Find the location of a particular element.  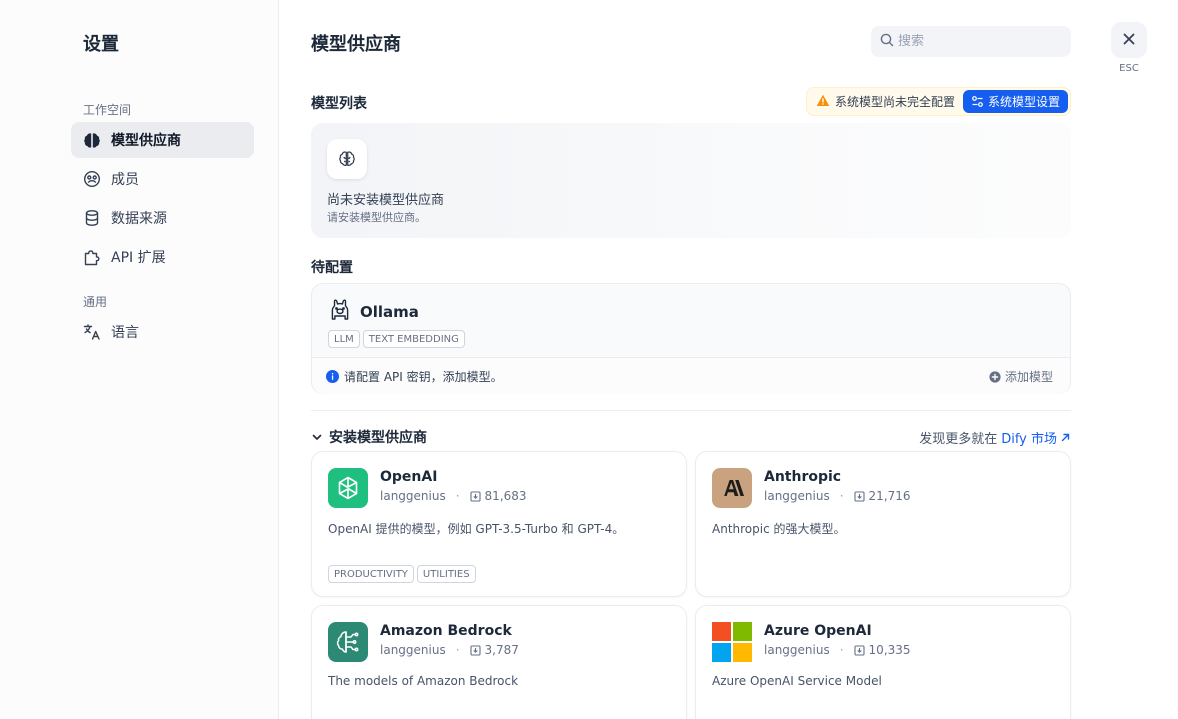

category-tag: PRODUCTIVITY is located at coordinates (371, 574).